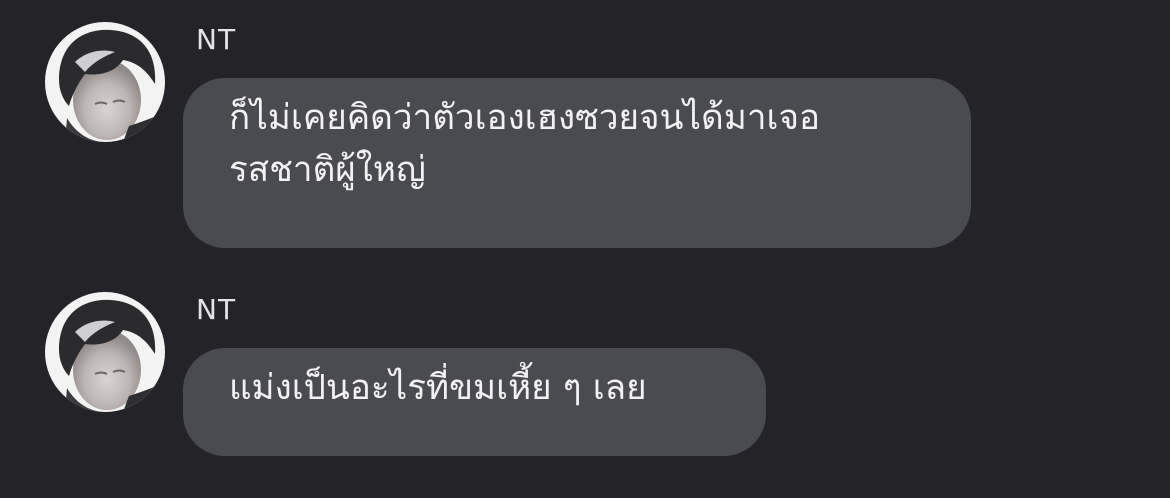  What do you see at coordinates (474, 402) in the screenshot?
I see `message-bubble: แม่งเป็นอะไรที่ขมเหี้ย ๆ เลย` at bounding box center [474, 402].